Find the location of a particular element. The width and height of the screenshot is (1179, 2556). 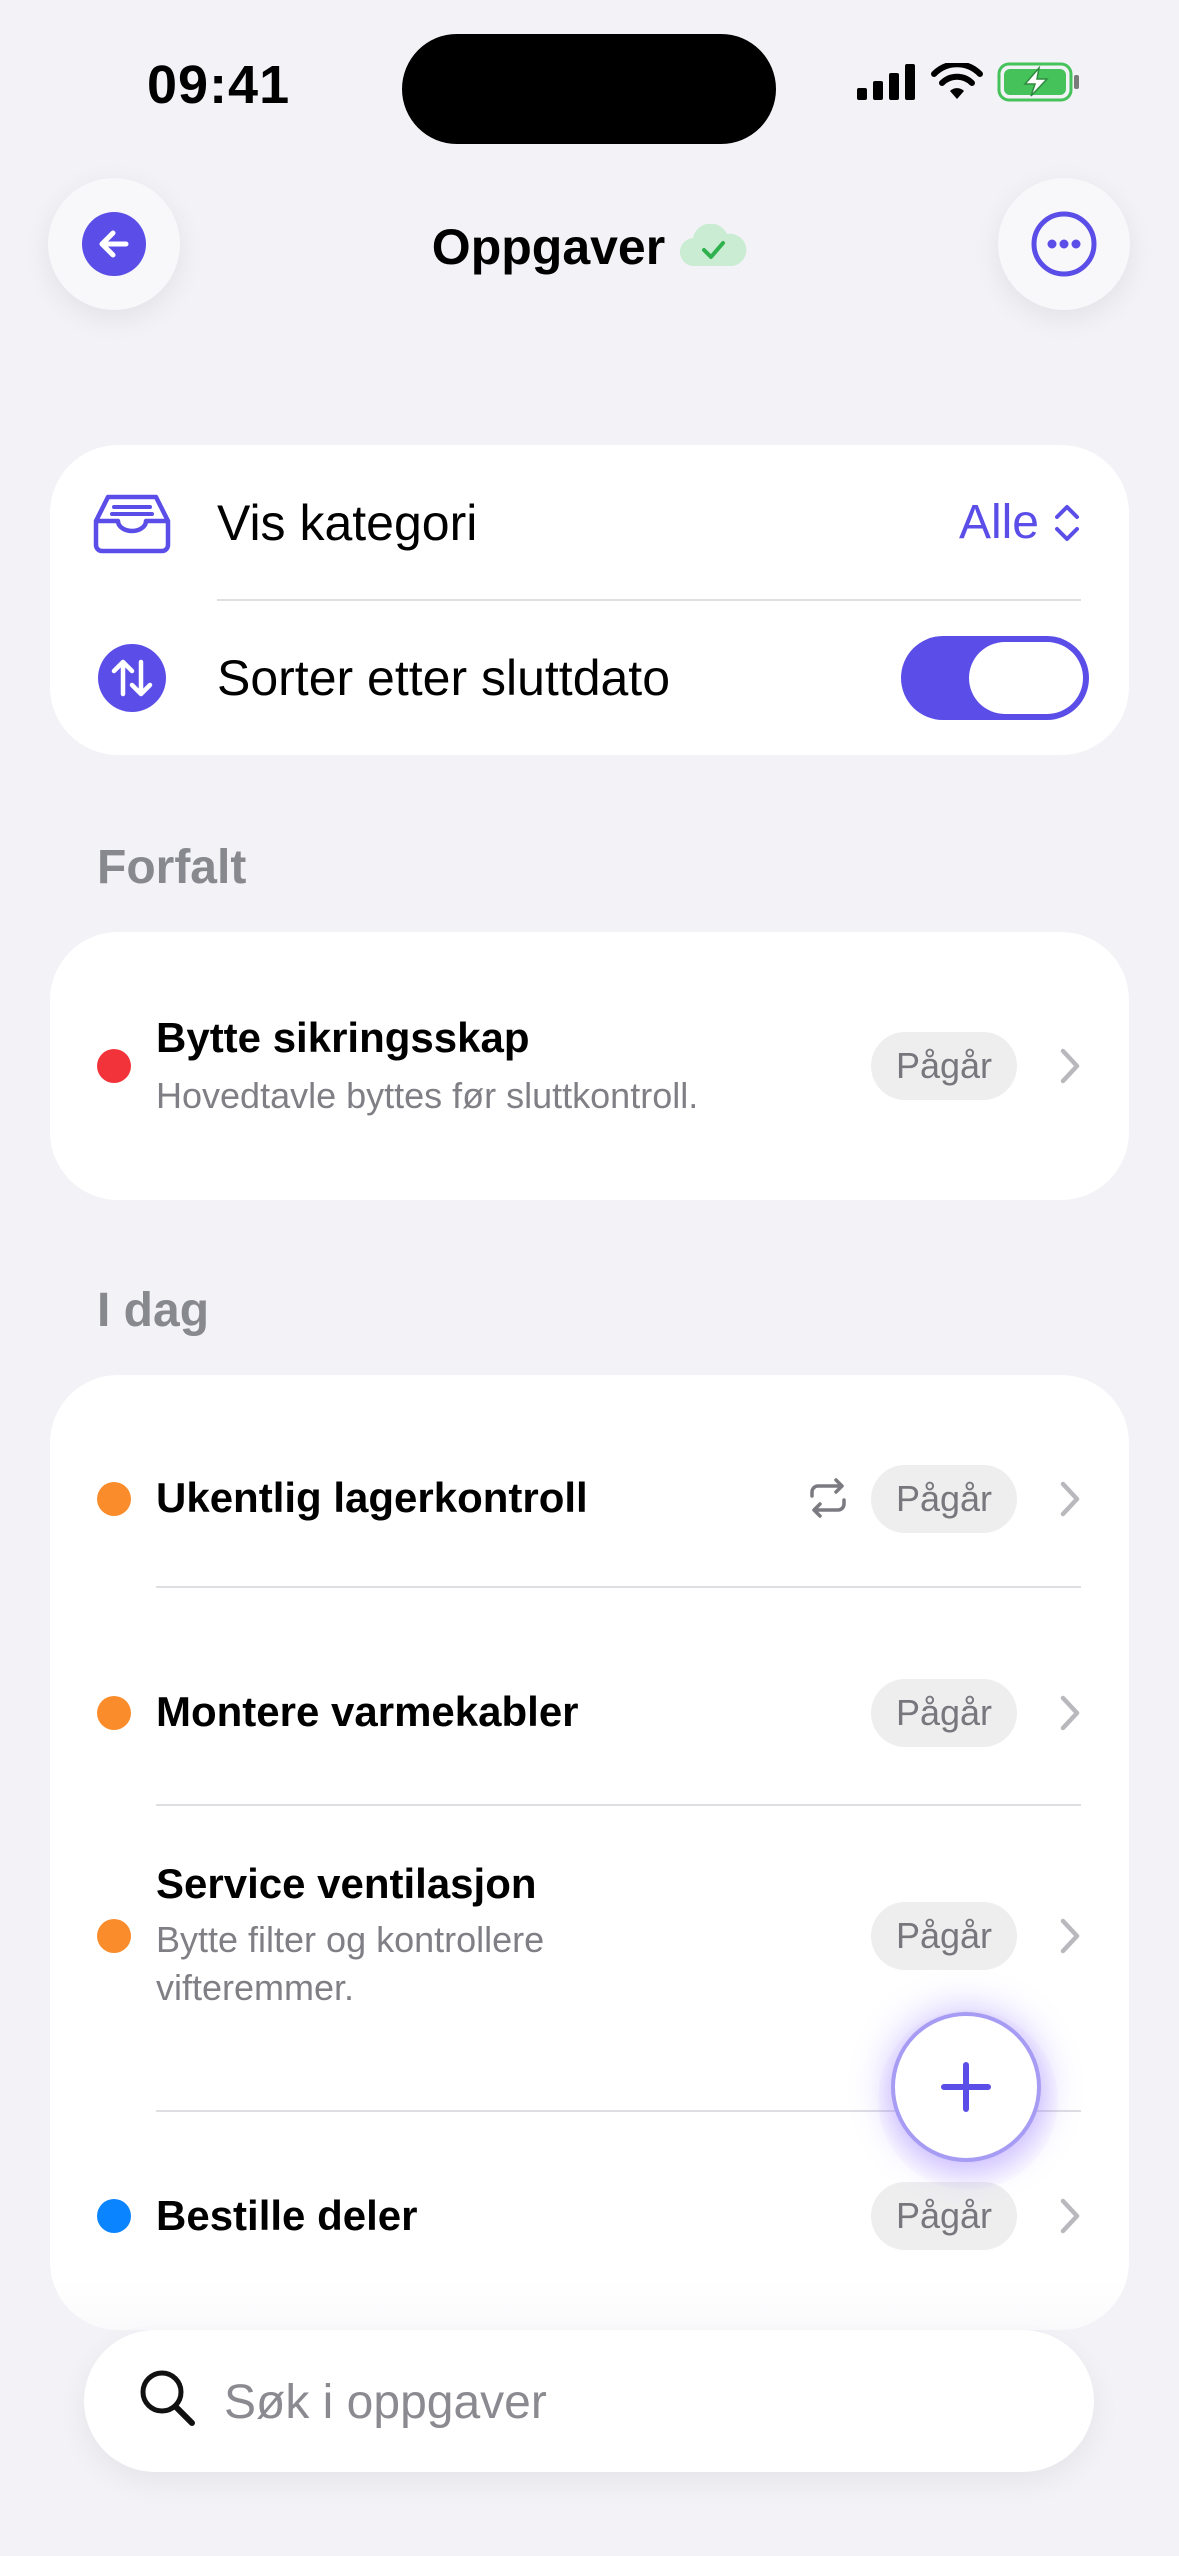

task-title: Bytte sikringsskap is located at coordinates (343, 1037).